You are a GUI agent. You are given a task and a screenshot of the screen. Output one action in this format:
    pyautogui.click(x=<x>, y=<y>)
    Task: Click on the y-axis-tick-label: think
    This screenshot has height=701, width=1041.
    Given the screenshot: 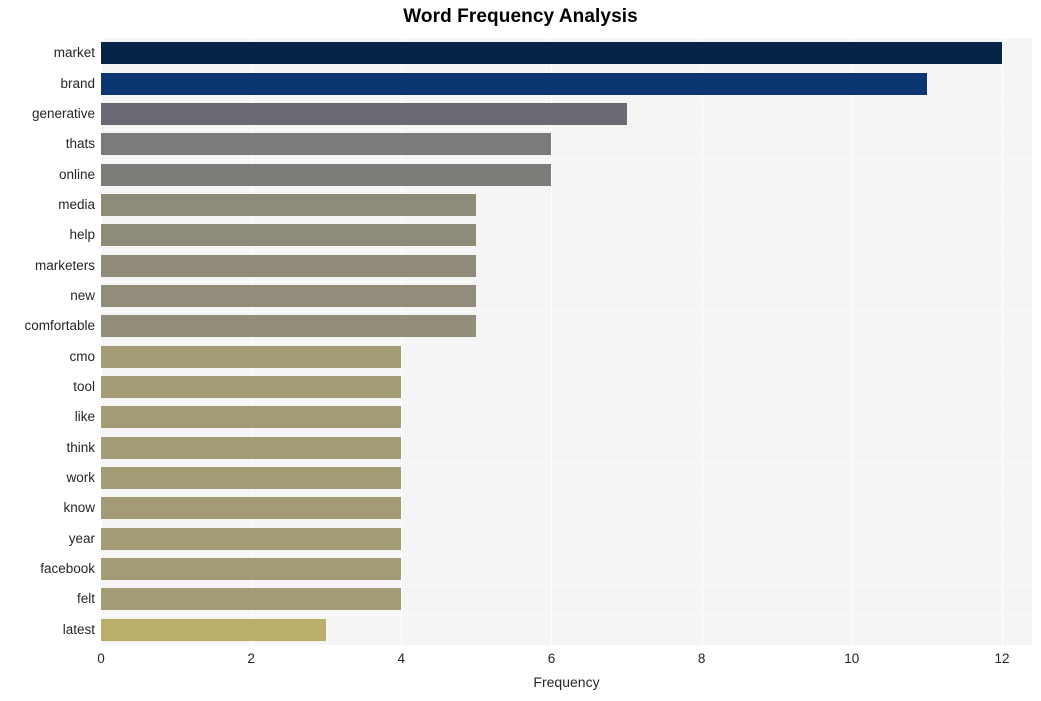 What is the action you would take?
    pyautogui.click(x=80, y=447)
    